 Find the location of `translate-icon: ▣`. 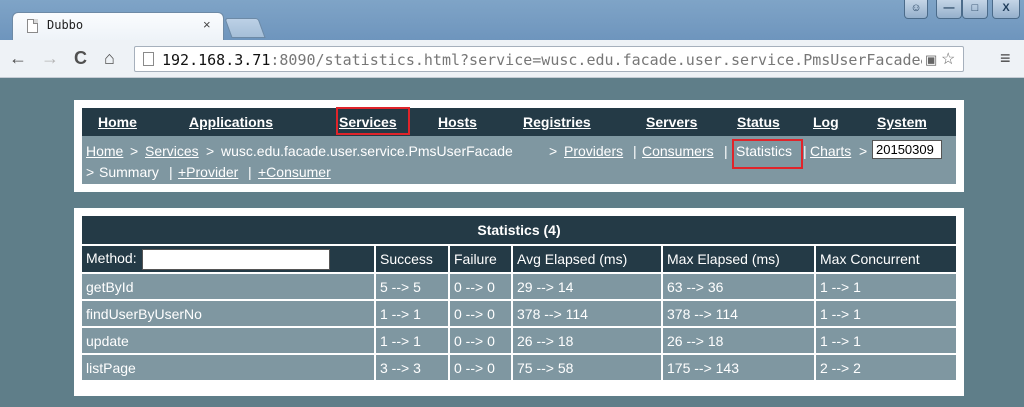

translate-icon: ▣ is located at coordinates (931, 60).